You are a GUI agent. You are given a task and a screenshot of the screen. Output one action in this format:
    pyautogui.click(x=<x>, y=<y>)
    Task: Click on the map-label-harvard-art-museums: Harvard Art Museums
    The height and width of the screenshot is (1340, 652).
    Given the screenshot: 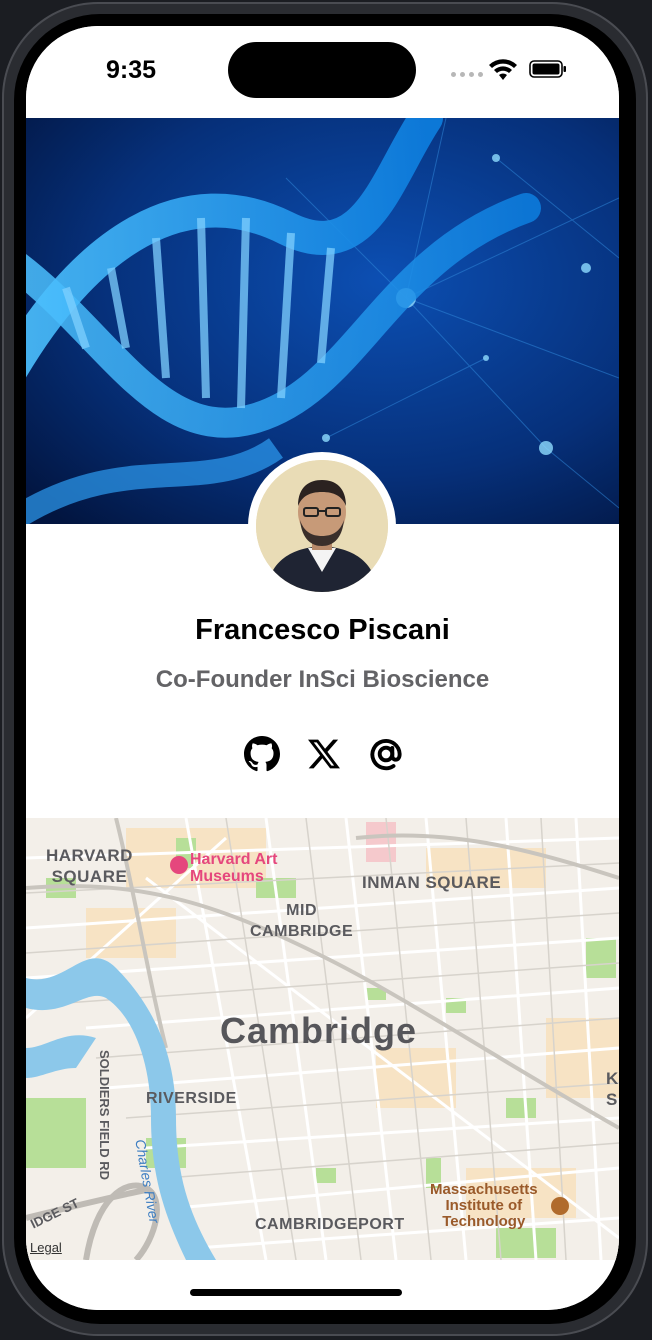 What is the action you would take?
    pyautogui.click(x=233, y=868)
    